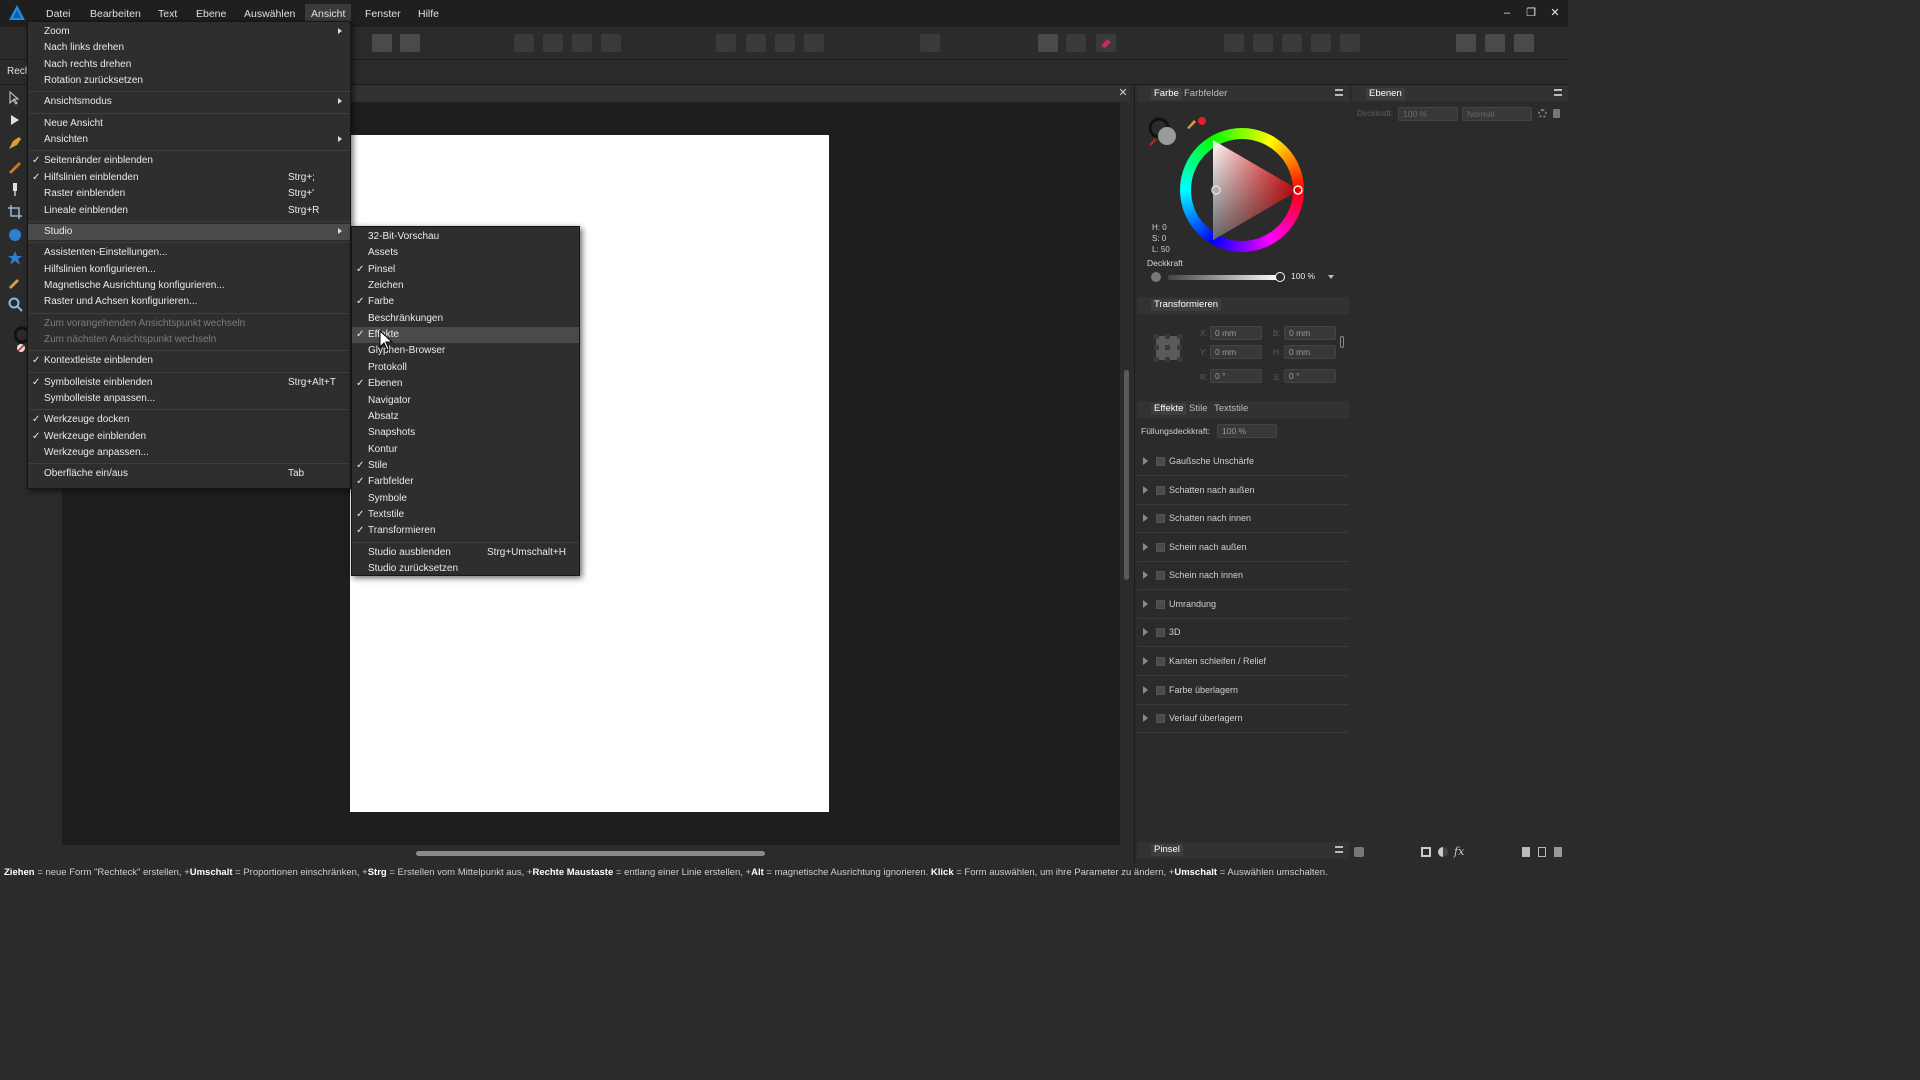  Describe the element at coordinates (465, 253) in the screenshot. I see `studio-item-assets: Assets` at that location.